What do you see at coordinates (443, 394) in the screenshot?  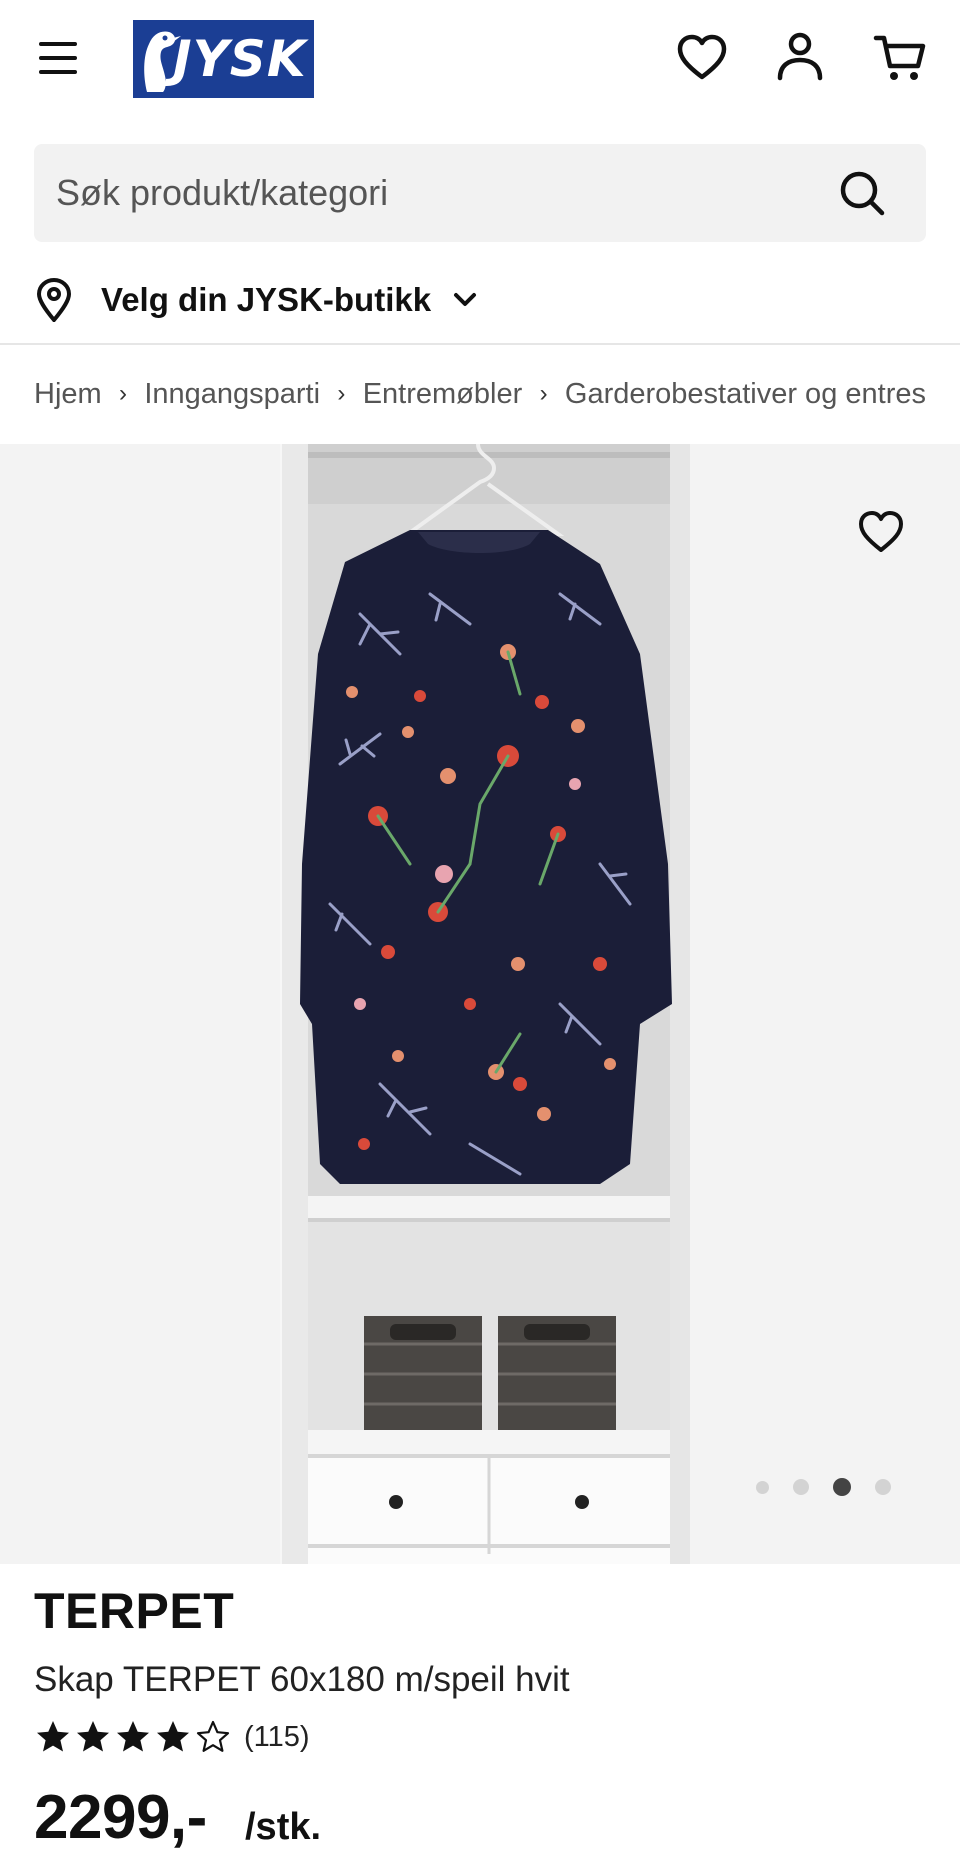 I see `breadcrumb-item-entremobler: Entremøbler` at bounding box center [443, 394].